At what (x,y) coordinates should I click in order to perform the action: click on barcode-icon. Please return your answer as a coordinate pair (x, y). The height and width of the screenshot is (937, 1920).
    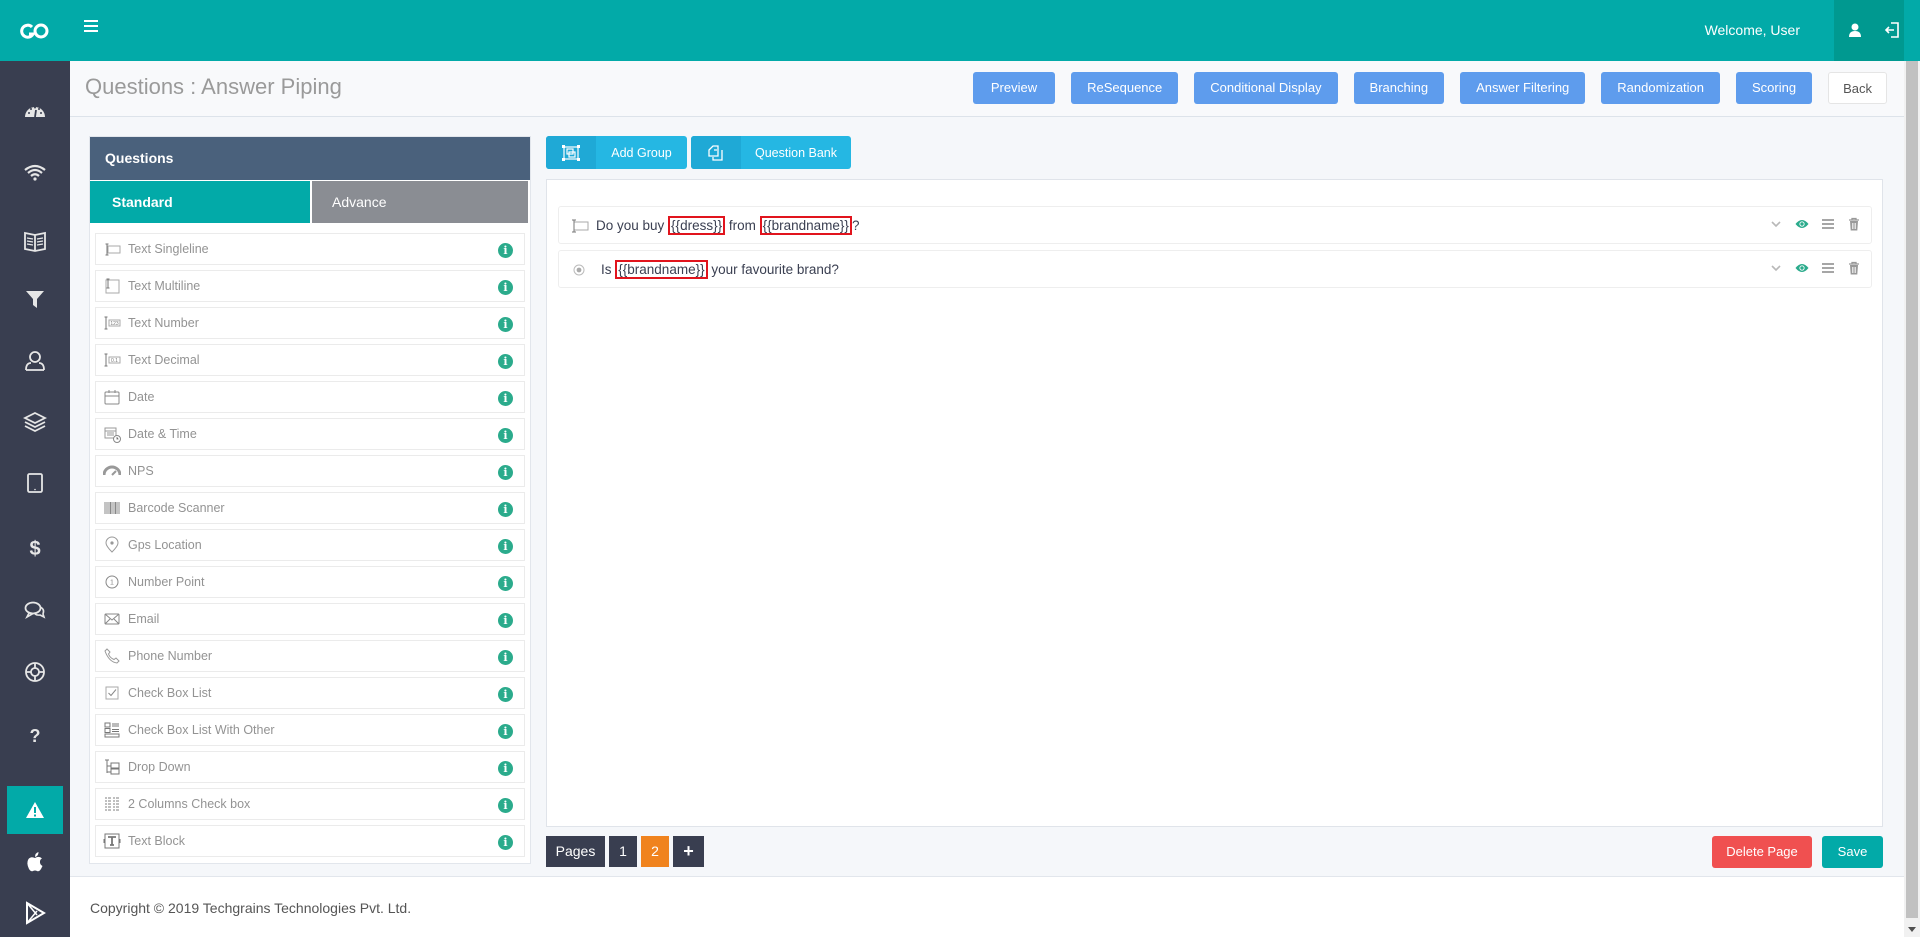
    Looking at the image, I should click on (112, 508).